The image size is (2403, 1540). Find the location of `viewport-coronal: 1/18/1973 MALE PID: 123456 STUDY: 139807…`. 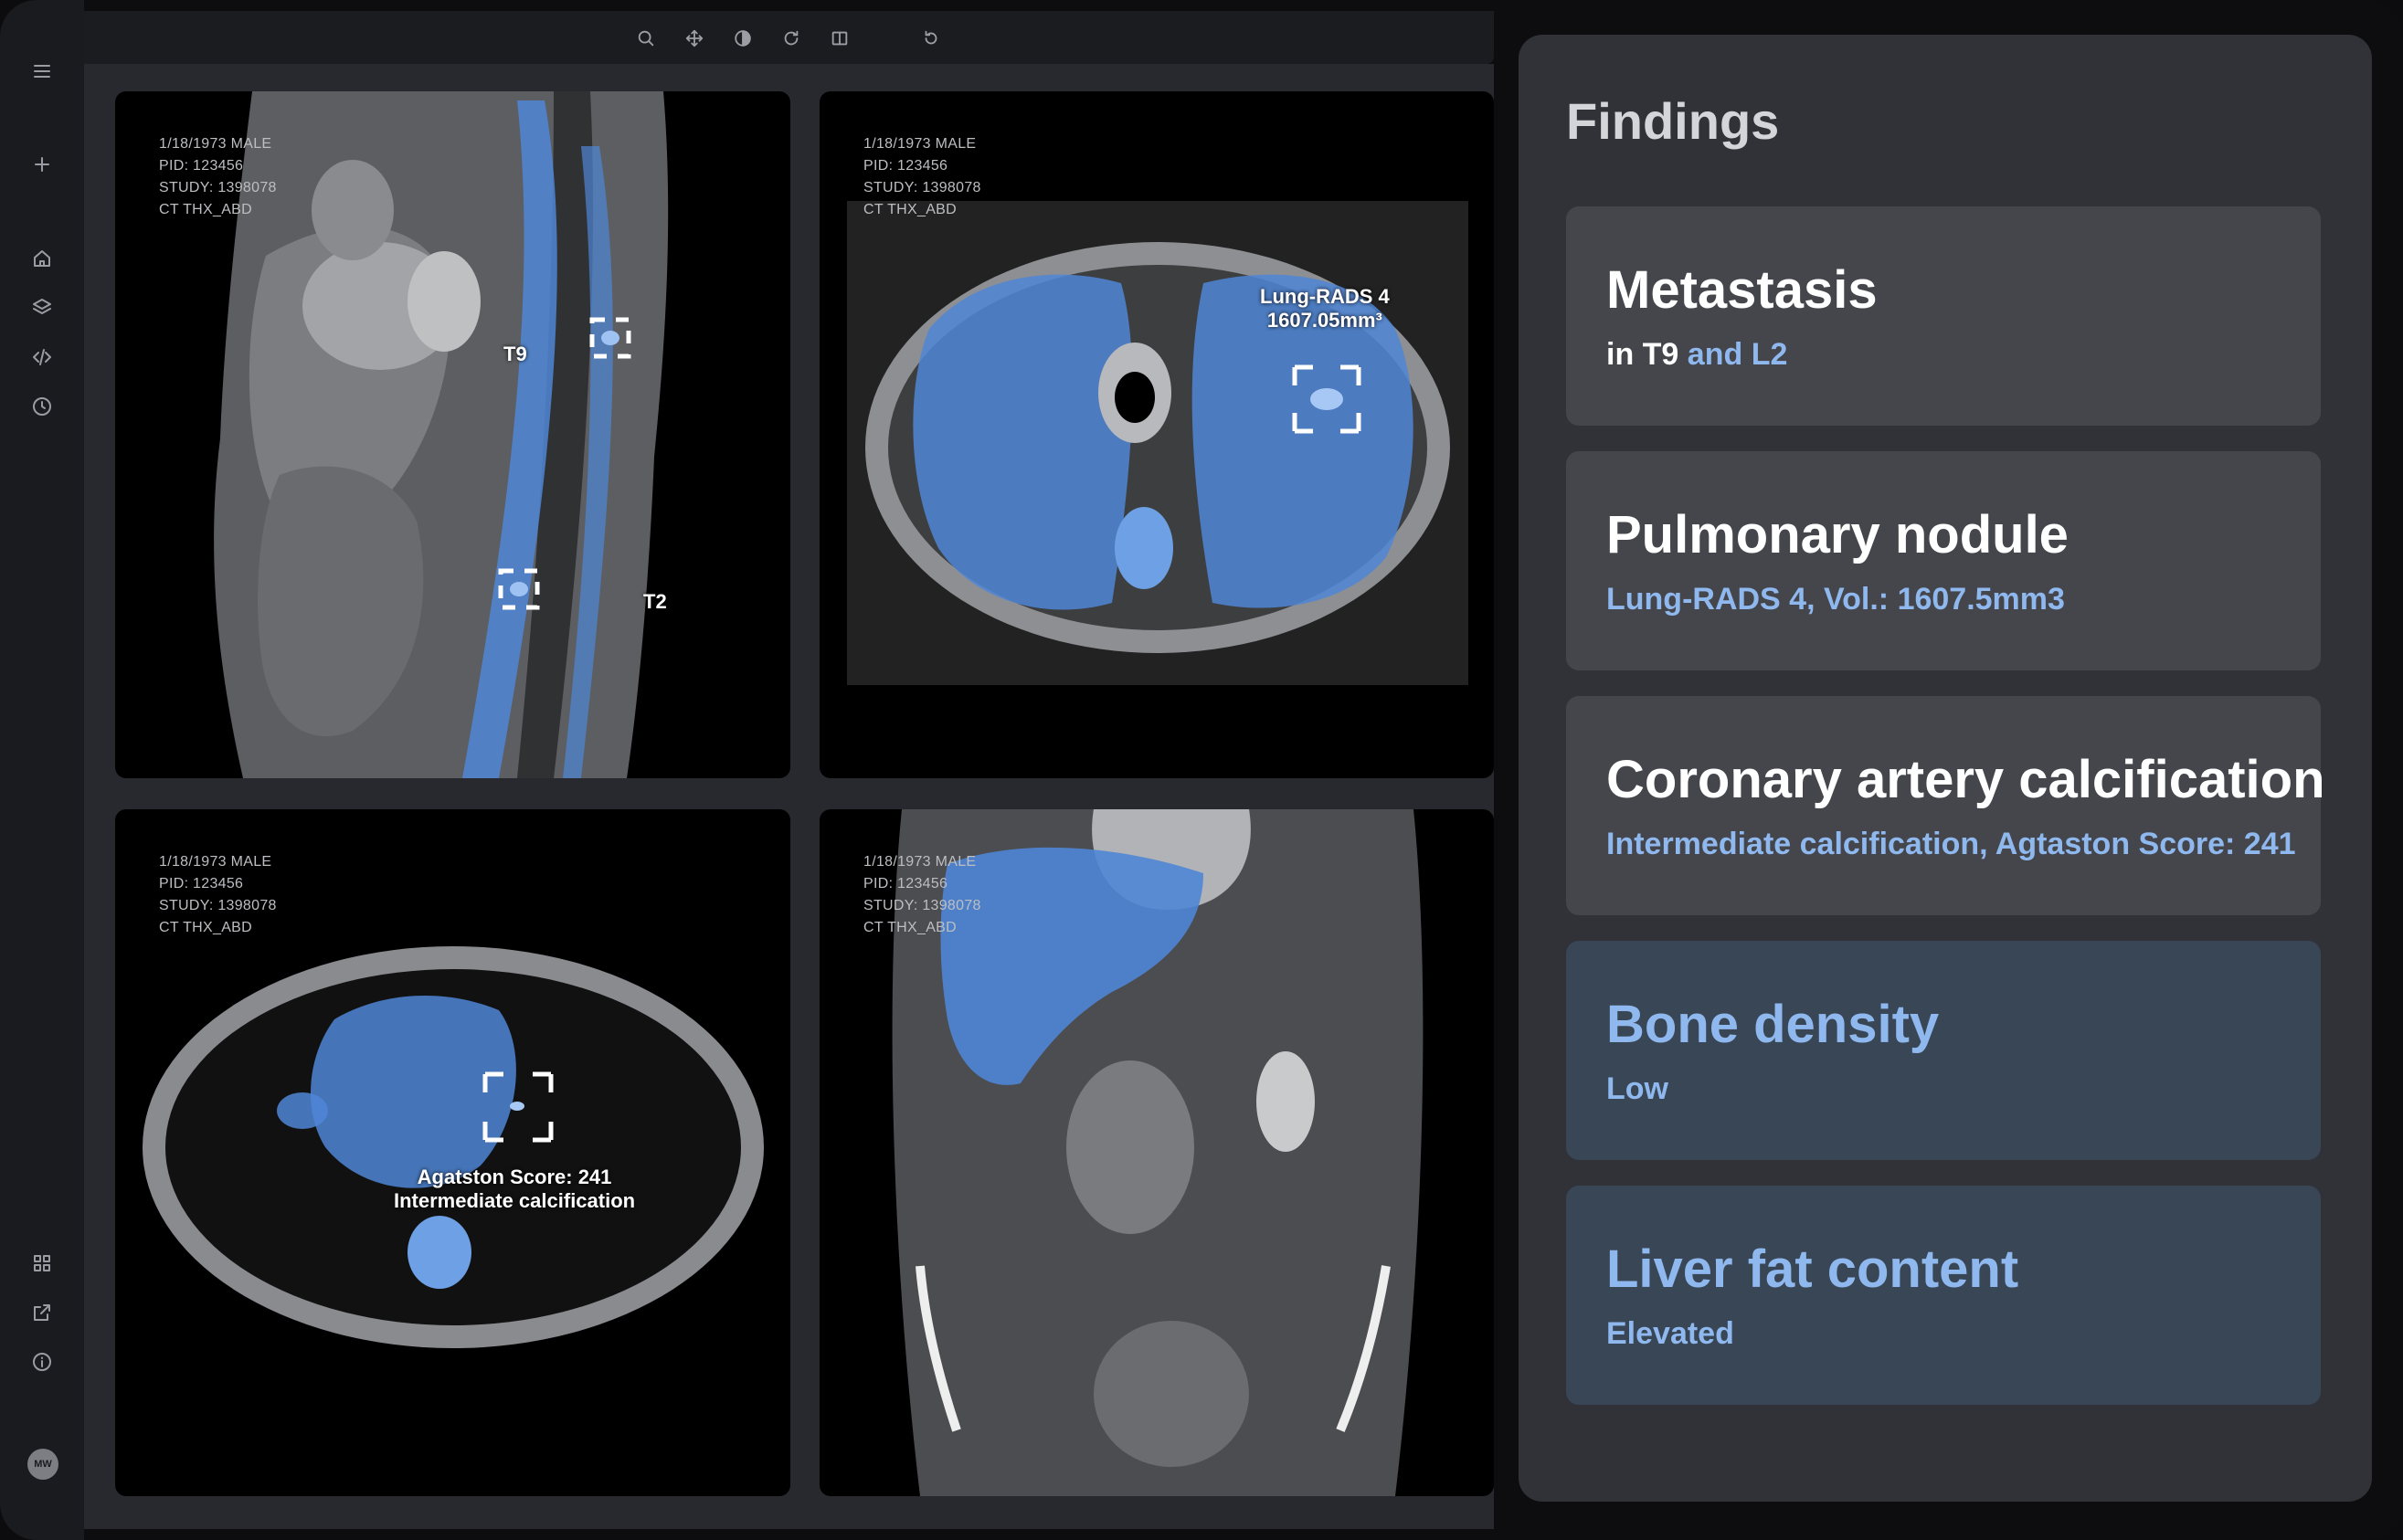

viewport-coronal: 1/18/1973 MALE PID: 123456 STUDY: 139807… is located at coordinates (1157, 1152).